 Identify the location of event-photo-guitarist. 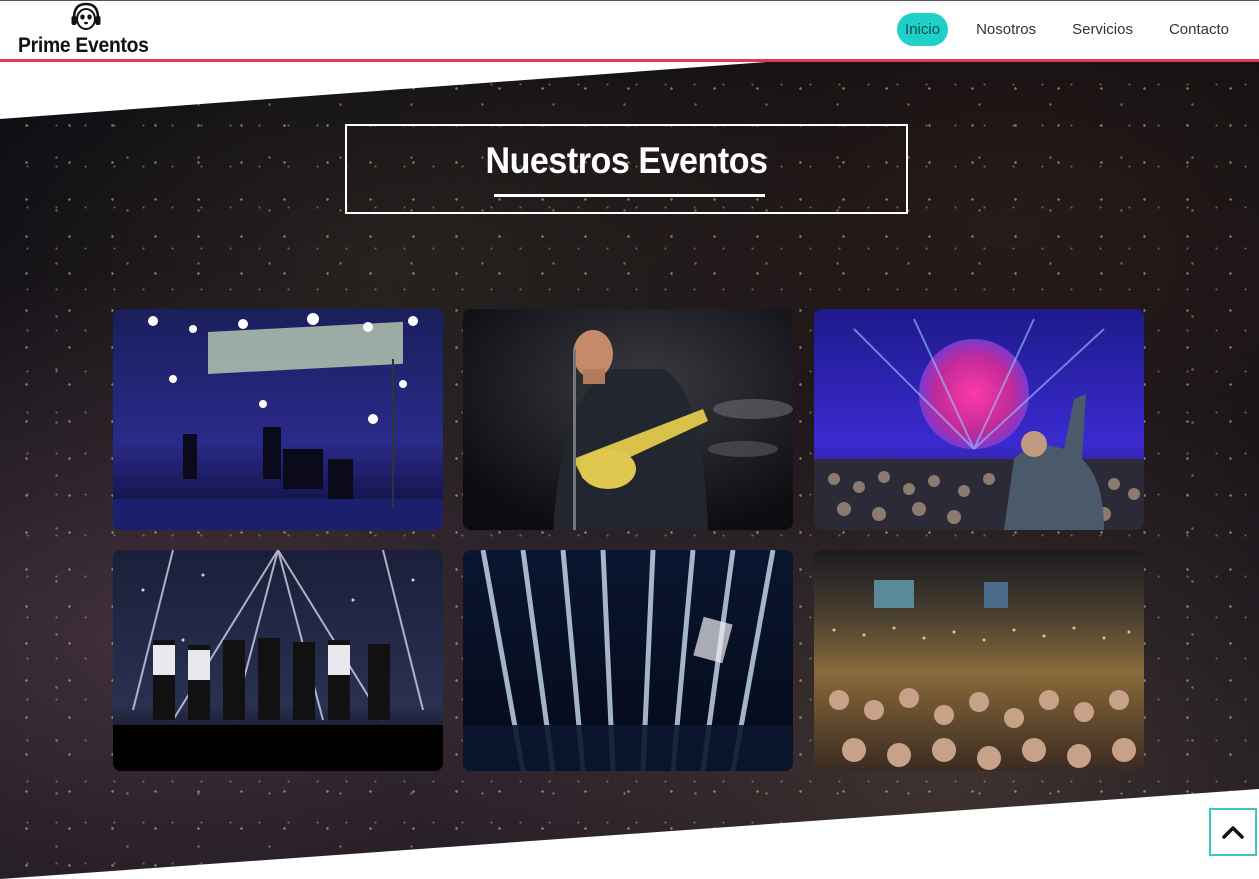
(628, 419).